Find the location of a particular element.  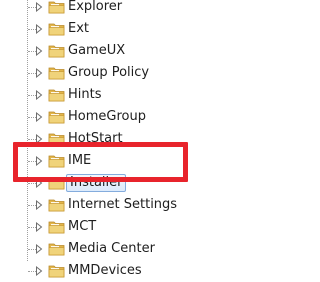

tree-item-mmdevices: MMDevices is located at coordinates (100, 271).